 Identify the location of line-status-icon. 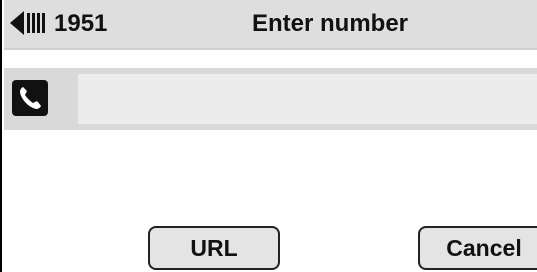
(31, 23).